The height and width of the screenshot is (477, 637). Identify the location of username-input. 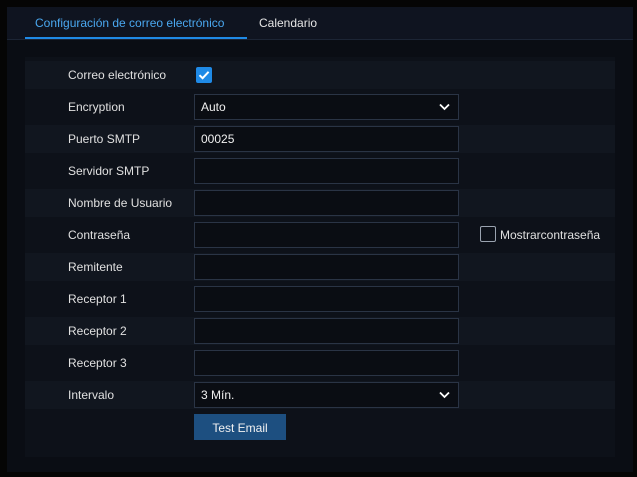
(326, 203).